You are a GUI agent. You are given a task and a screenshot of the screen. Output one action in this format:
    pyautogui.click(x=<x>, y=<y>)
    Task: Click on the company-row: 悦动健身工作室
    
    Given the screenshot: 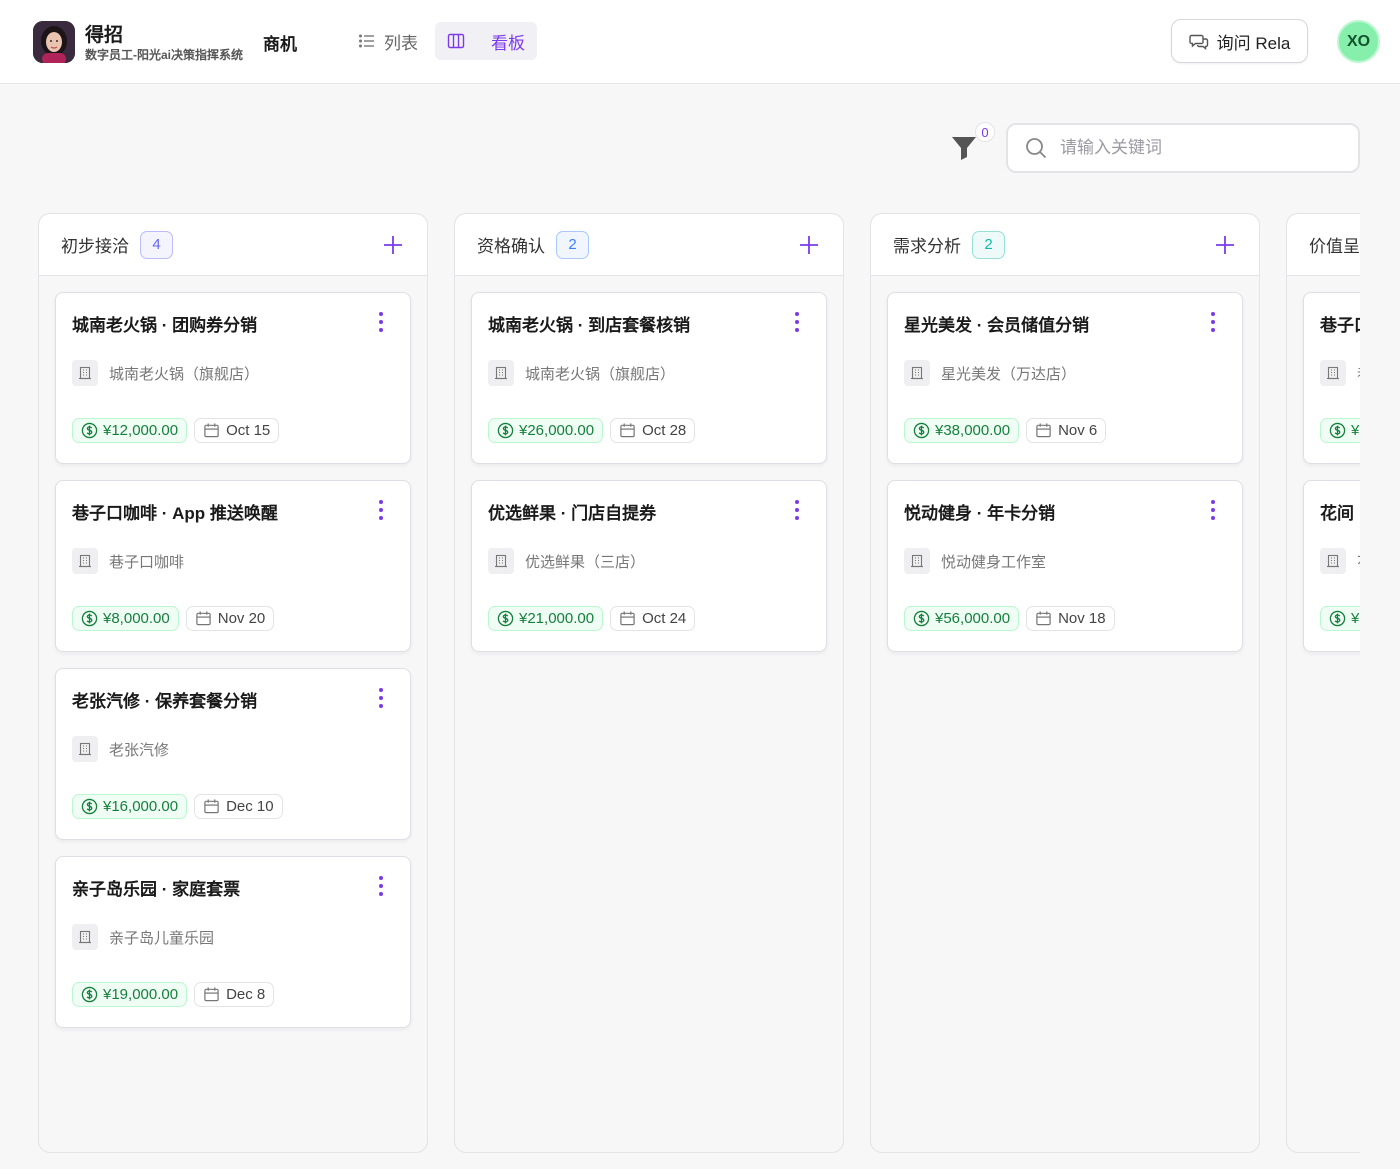 What is the action you would take?
    pyautogui.click(x=975, y=561)
    